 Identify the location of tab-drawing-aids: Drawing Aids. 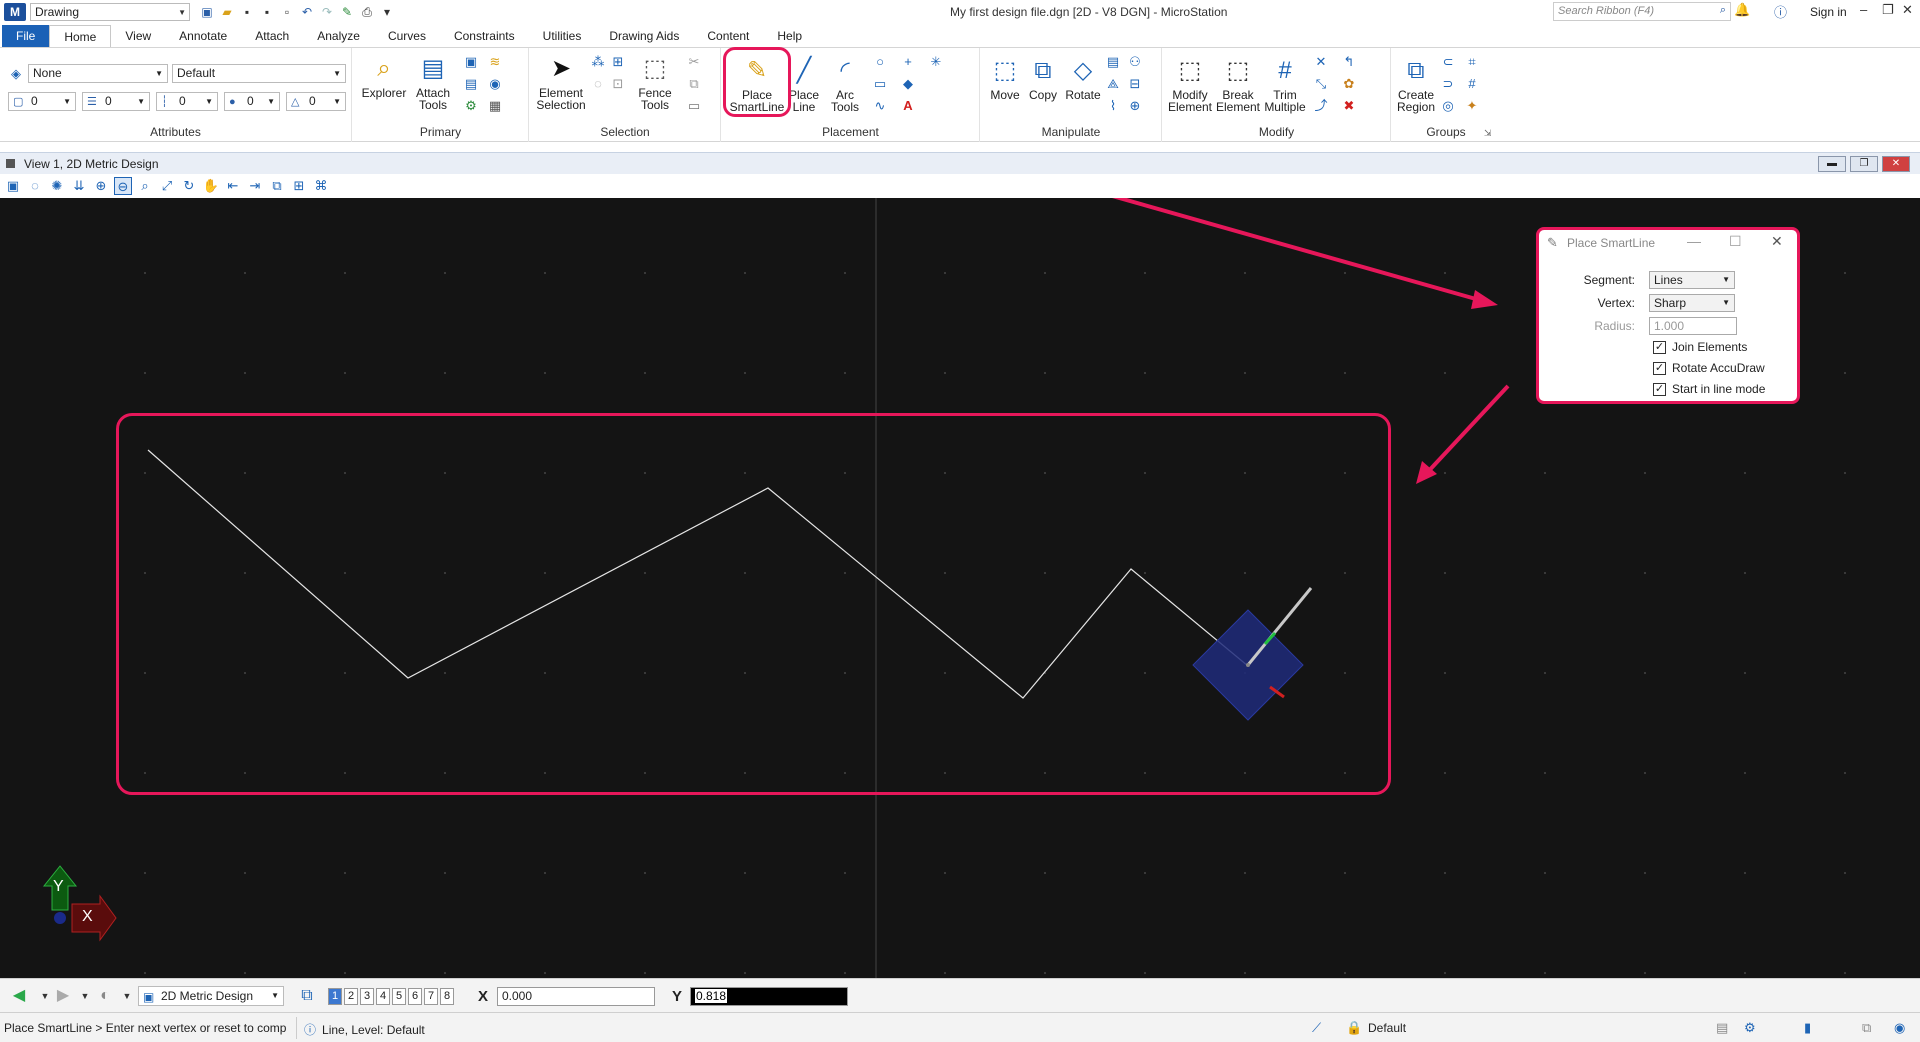
(644, 36).